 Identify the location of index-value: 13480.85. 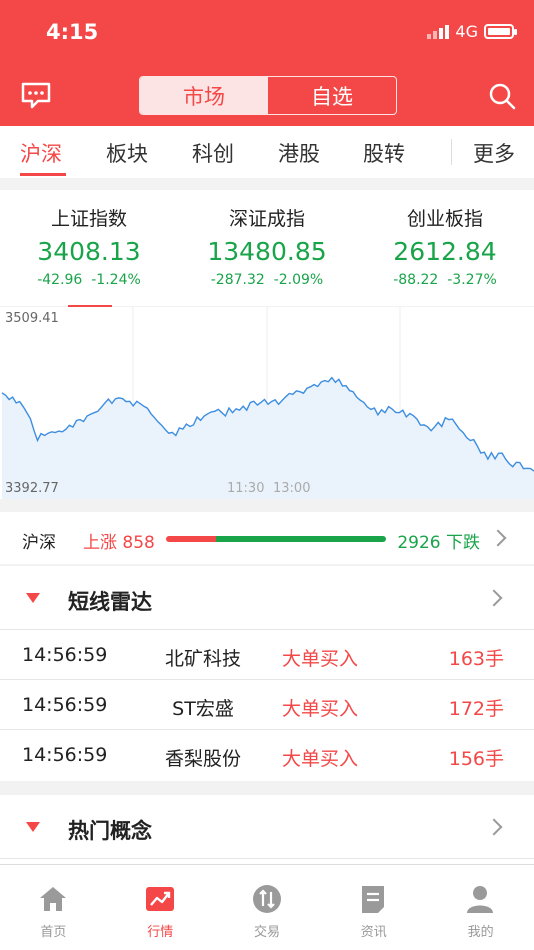
(267, 251).